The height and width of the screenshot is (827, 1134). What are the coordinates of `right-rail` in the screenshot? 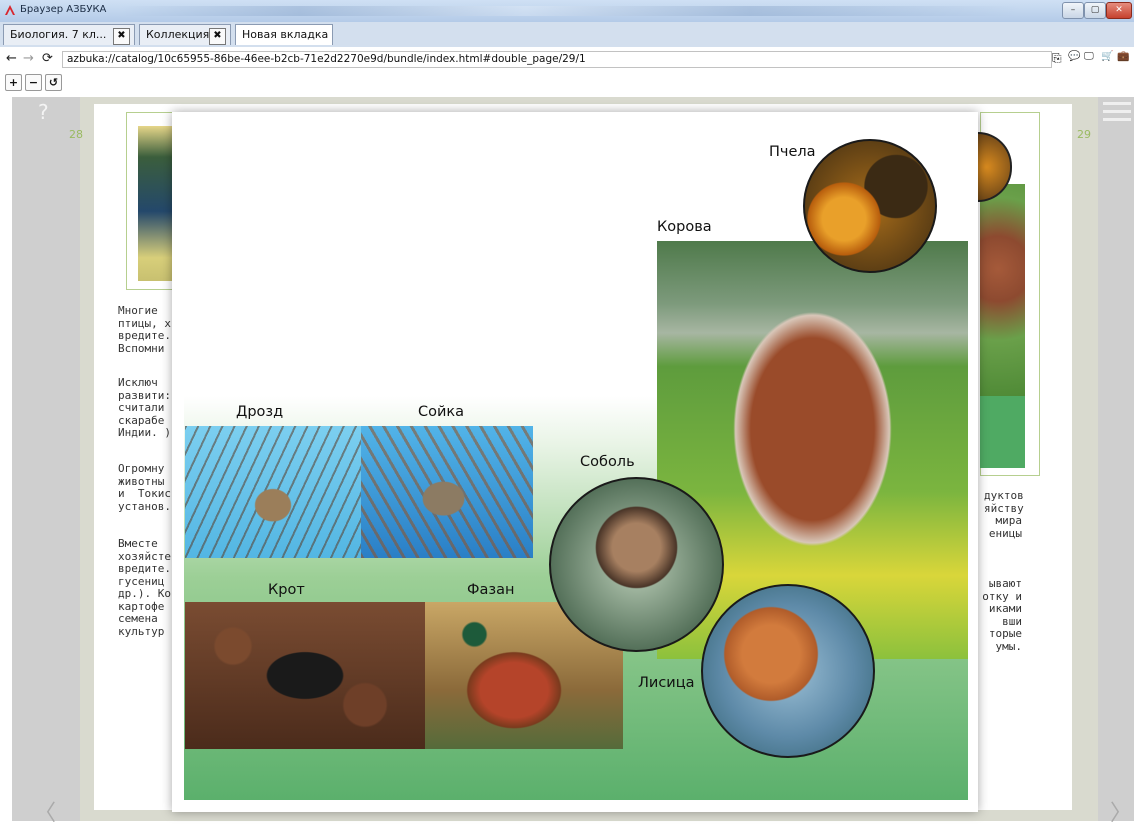 It's located at (1116, 459).